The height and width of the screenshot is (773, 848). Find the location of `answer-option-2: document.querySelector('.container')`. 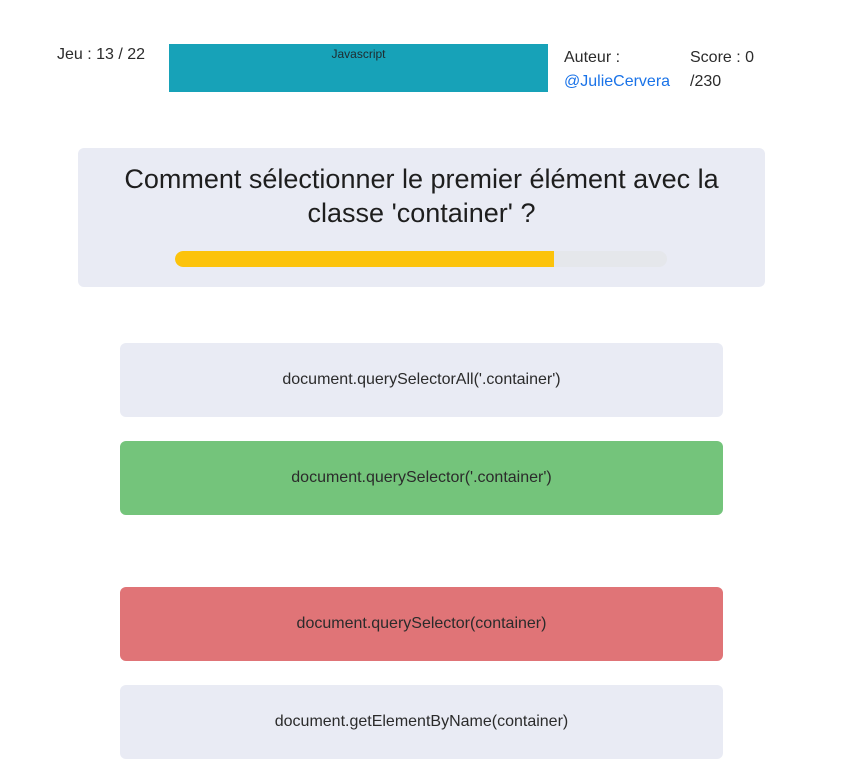

answer-option-2: document.querySelector('.container') is located at coordinates (421, 478).